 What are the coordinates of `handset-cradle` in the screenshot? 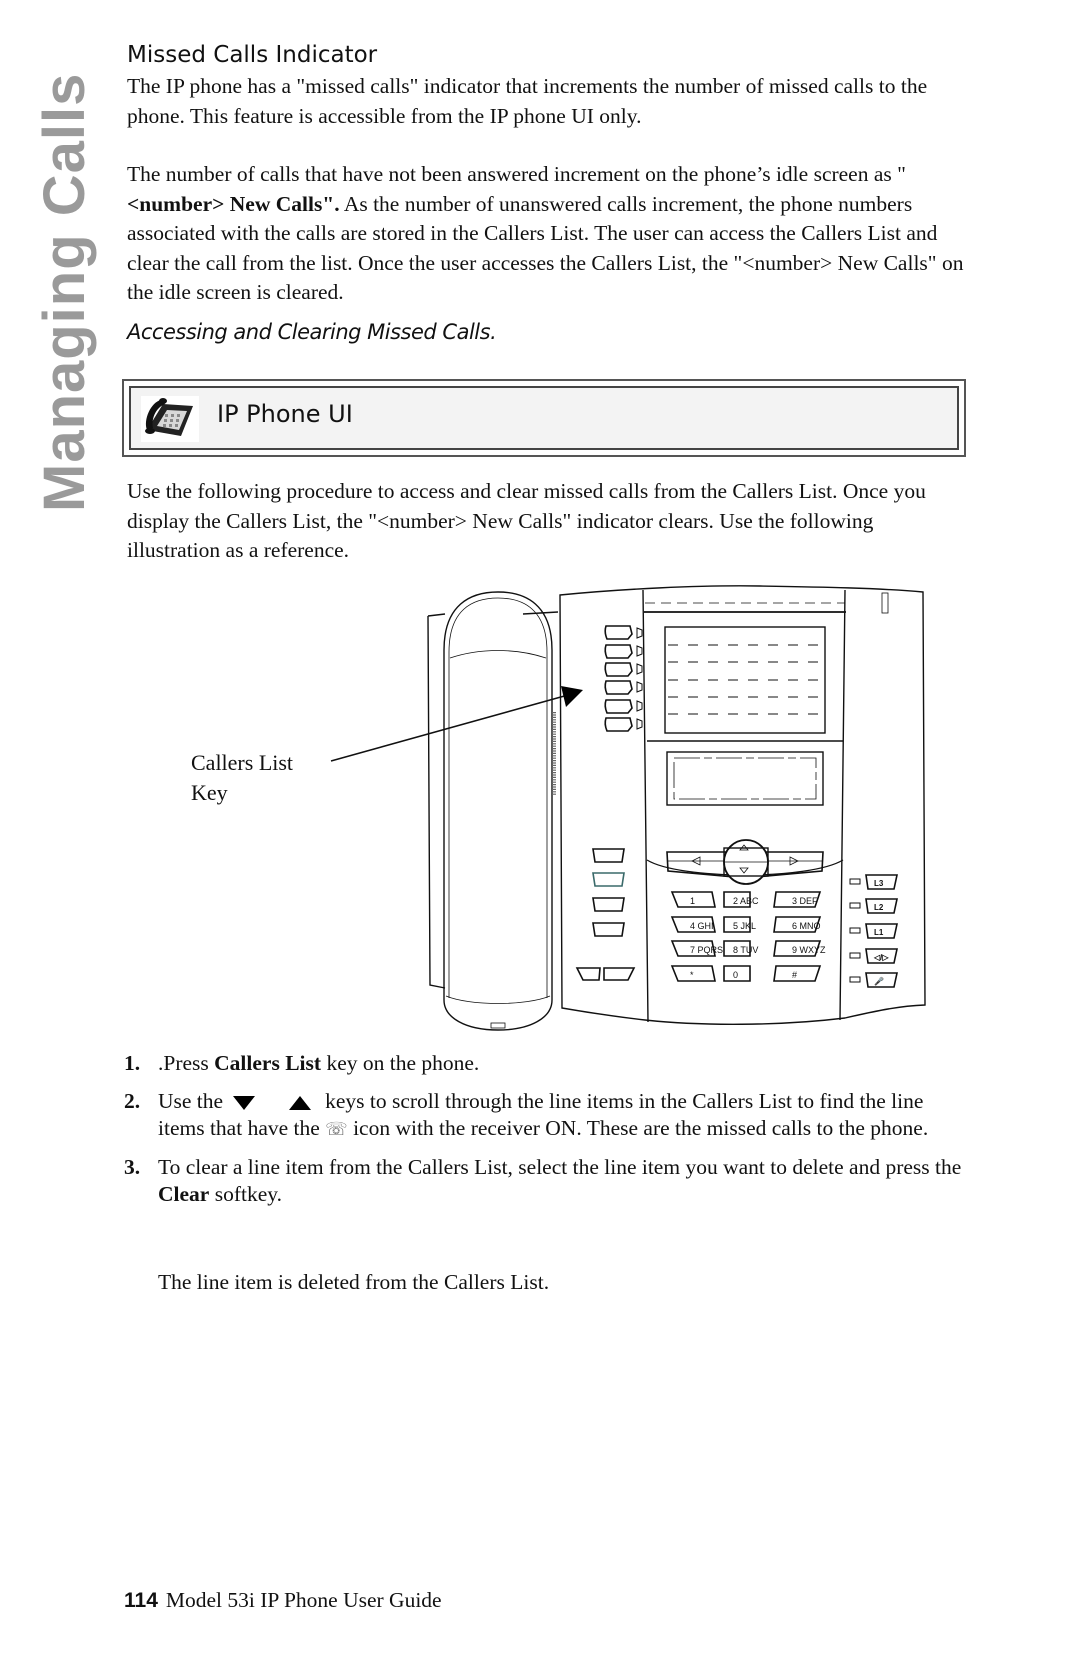 It's located at (493, 800).